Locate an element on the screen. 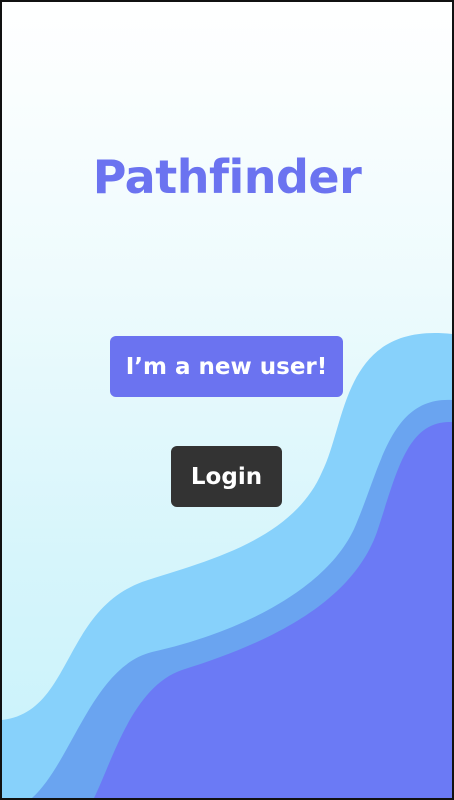 The width and height of the screenshot is (454, 800). new-user-button: I’m a new user! is located at coordinates (226, 366).